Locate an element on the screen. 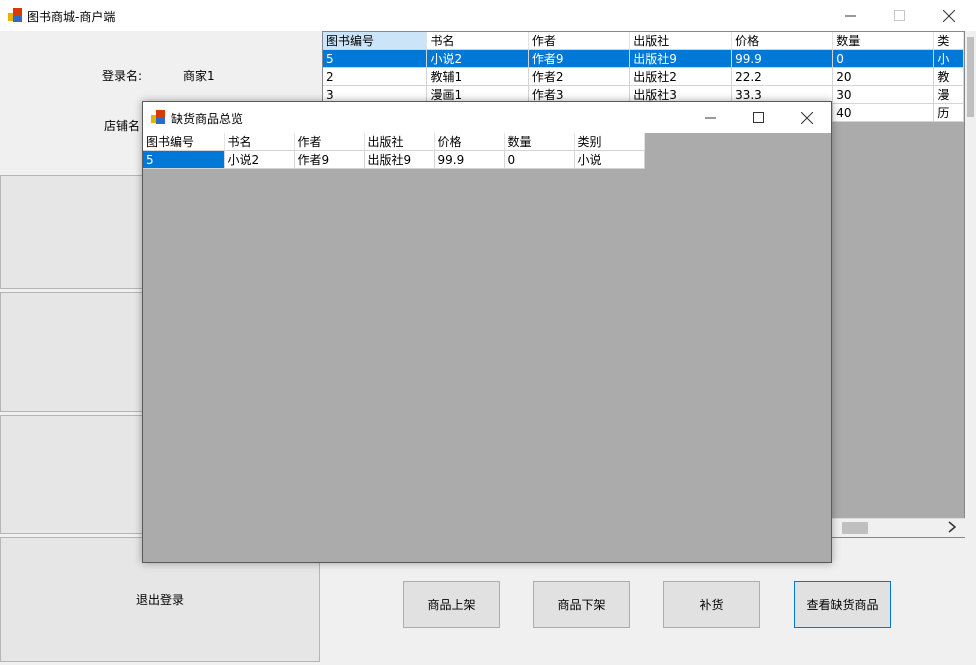 Image resolution: width=976 pixels, height=665 pixels. table-row: 5 小说2 作者9 出版社9 99.9 0 小 is located at coordinates (643, 58).